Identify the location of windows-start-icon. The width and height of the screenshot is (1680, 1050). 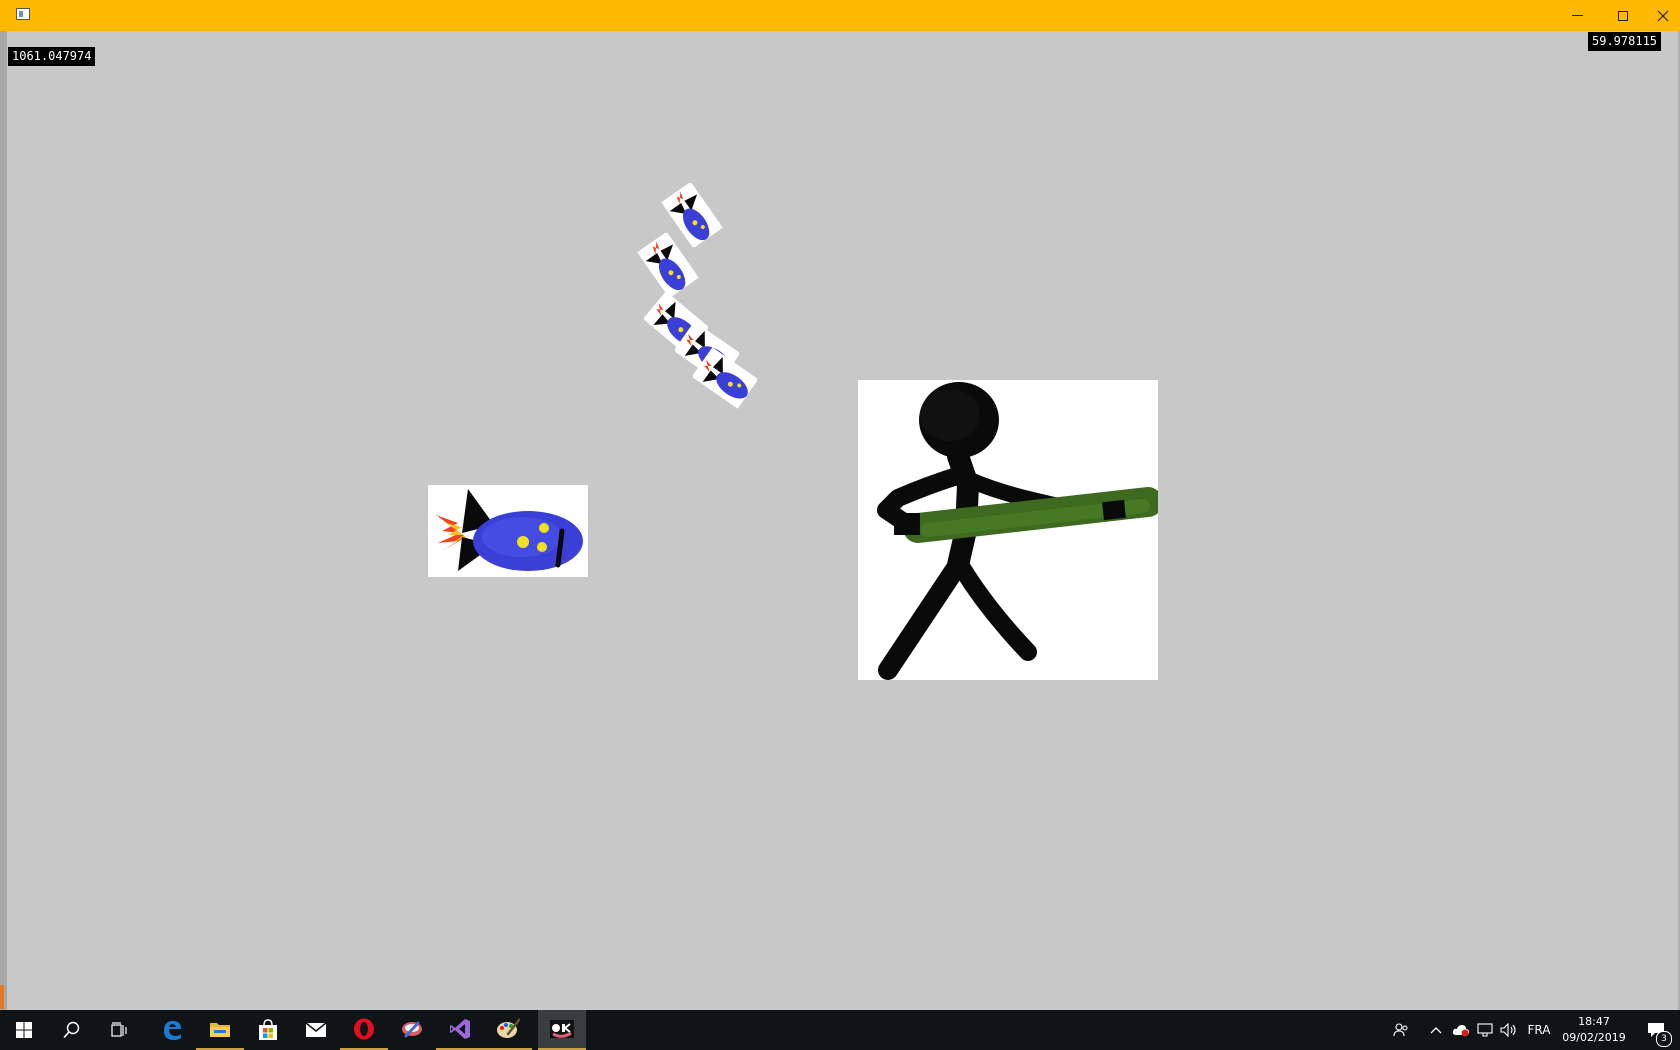
(24, 1030).